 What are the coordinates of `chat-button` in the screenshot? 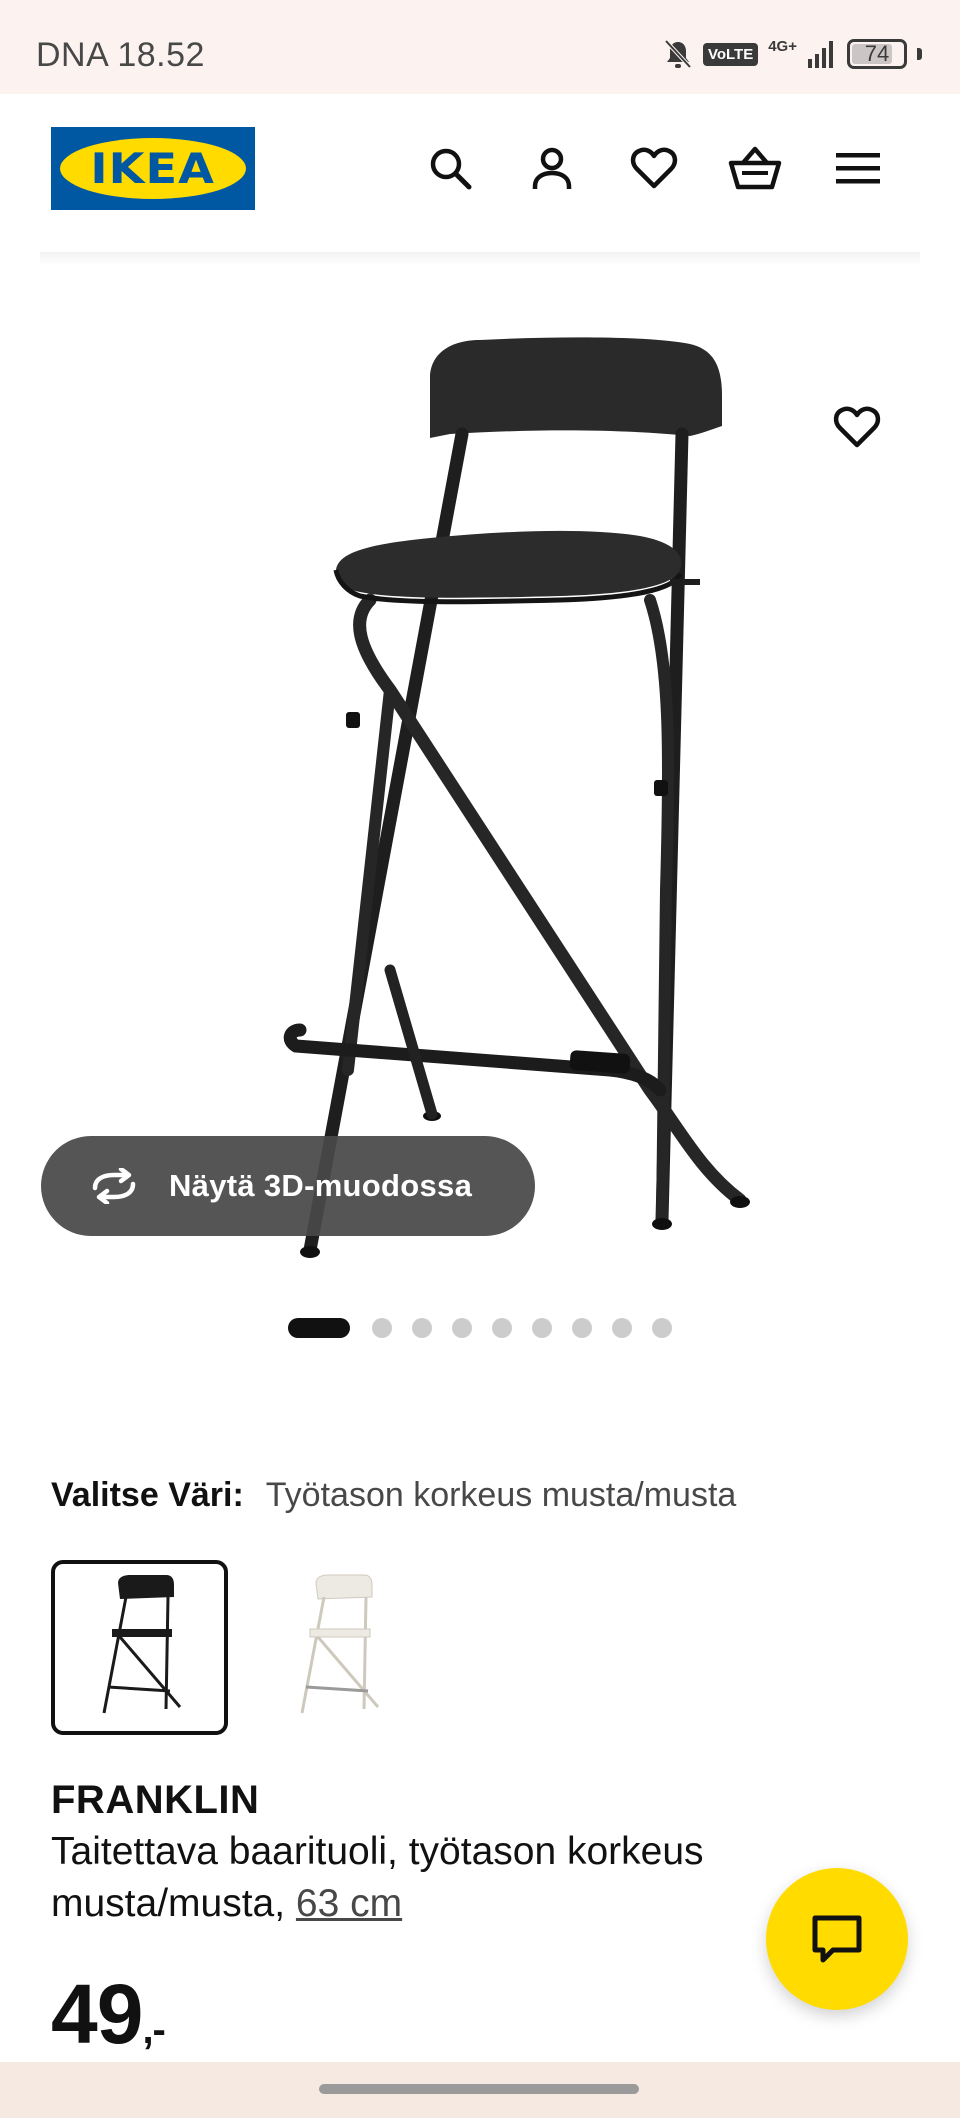 It's located at (837, 1939).